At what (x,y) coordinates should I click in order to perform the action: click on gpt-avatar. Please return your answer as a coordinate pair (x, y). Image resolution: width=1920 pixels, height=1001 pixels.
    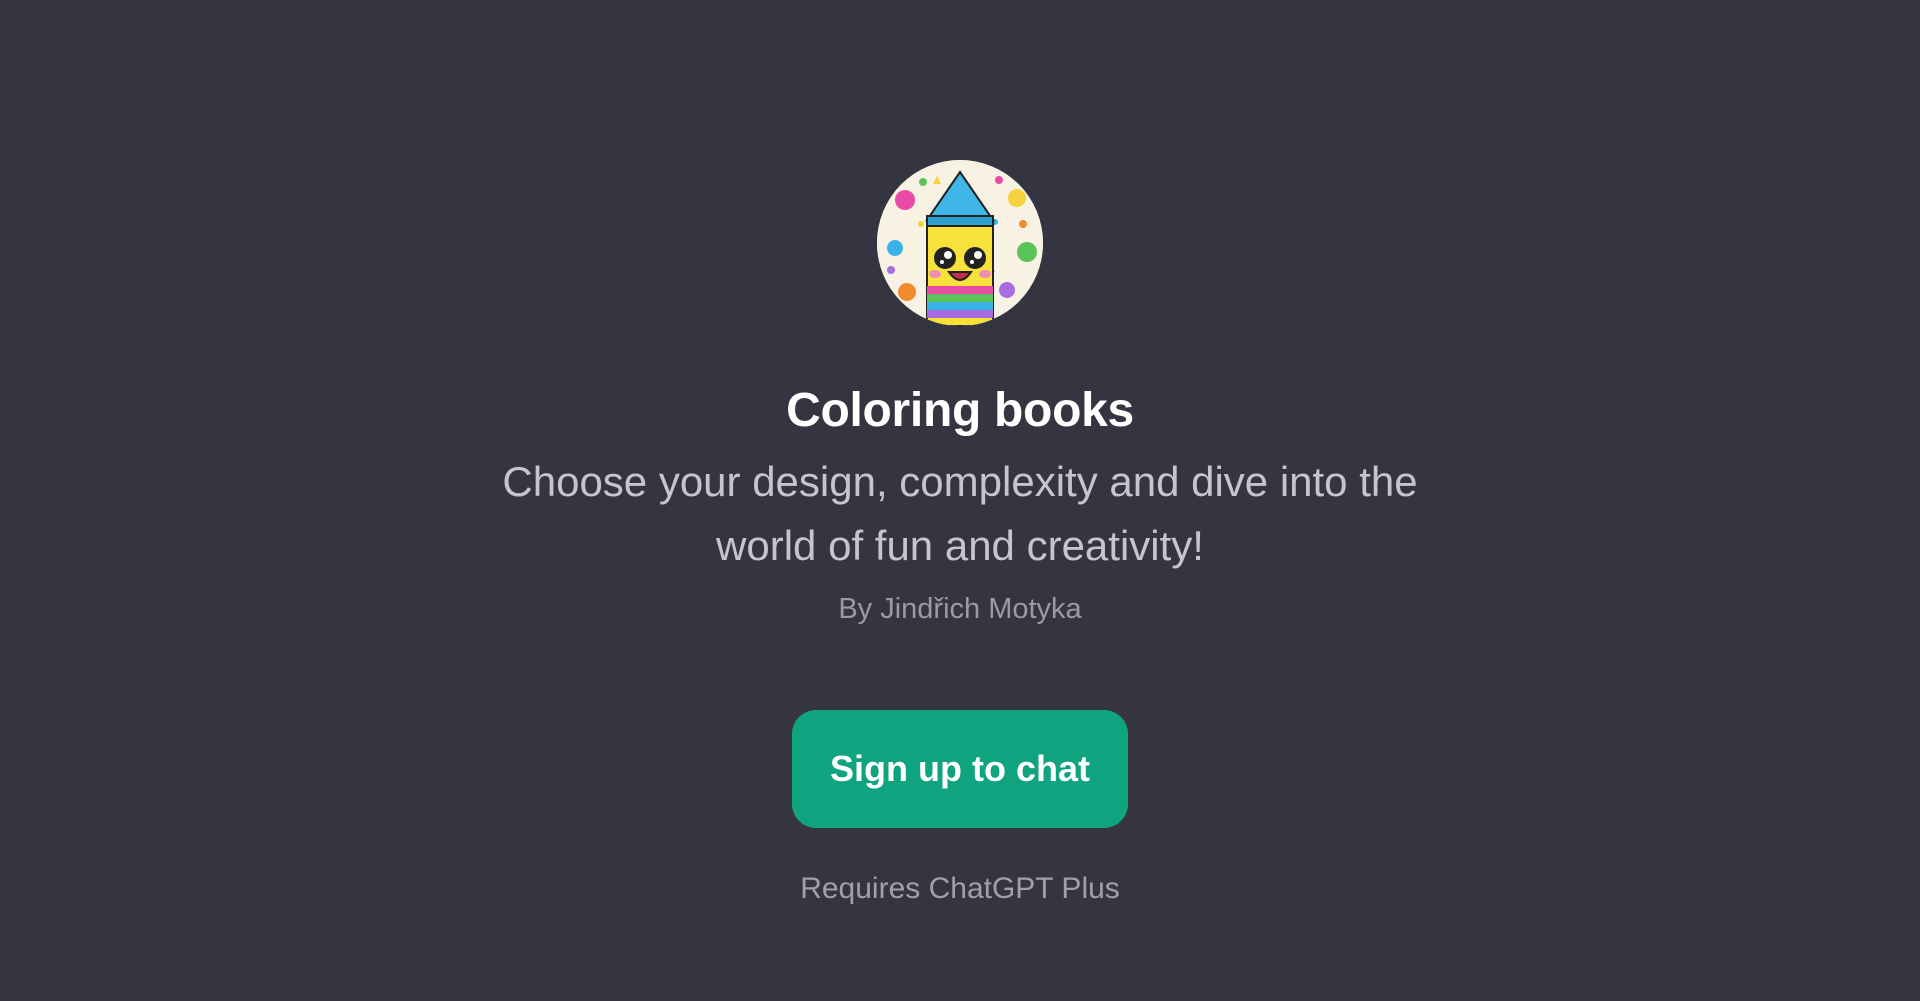
    Looking at the image, I should click on (960, 243).